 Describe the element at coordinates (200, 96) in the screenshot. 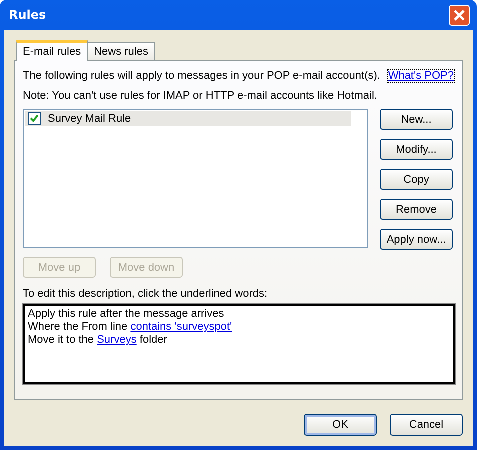

I see `note-text: Note: You can't use rules for IMAP or HTTP e-mail accounts like Hotmail.` at that location.